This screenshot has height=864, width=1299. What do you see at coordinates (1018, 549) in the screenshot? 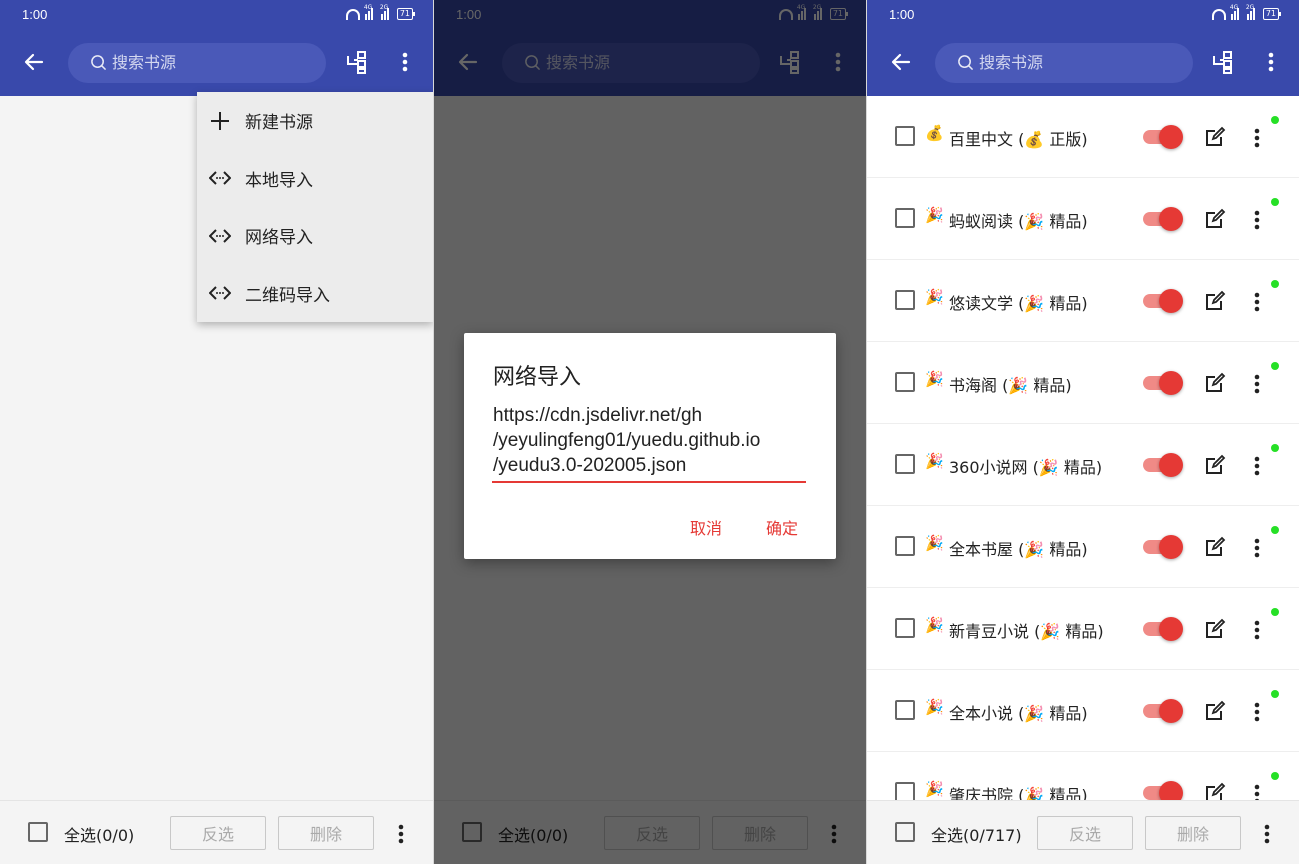
I see `source-name: 全本书屋 (🎉 精品)` at bounding box center [1018, 549].